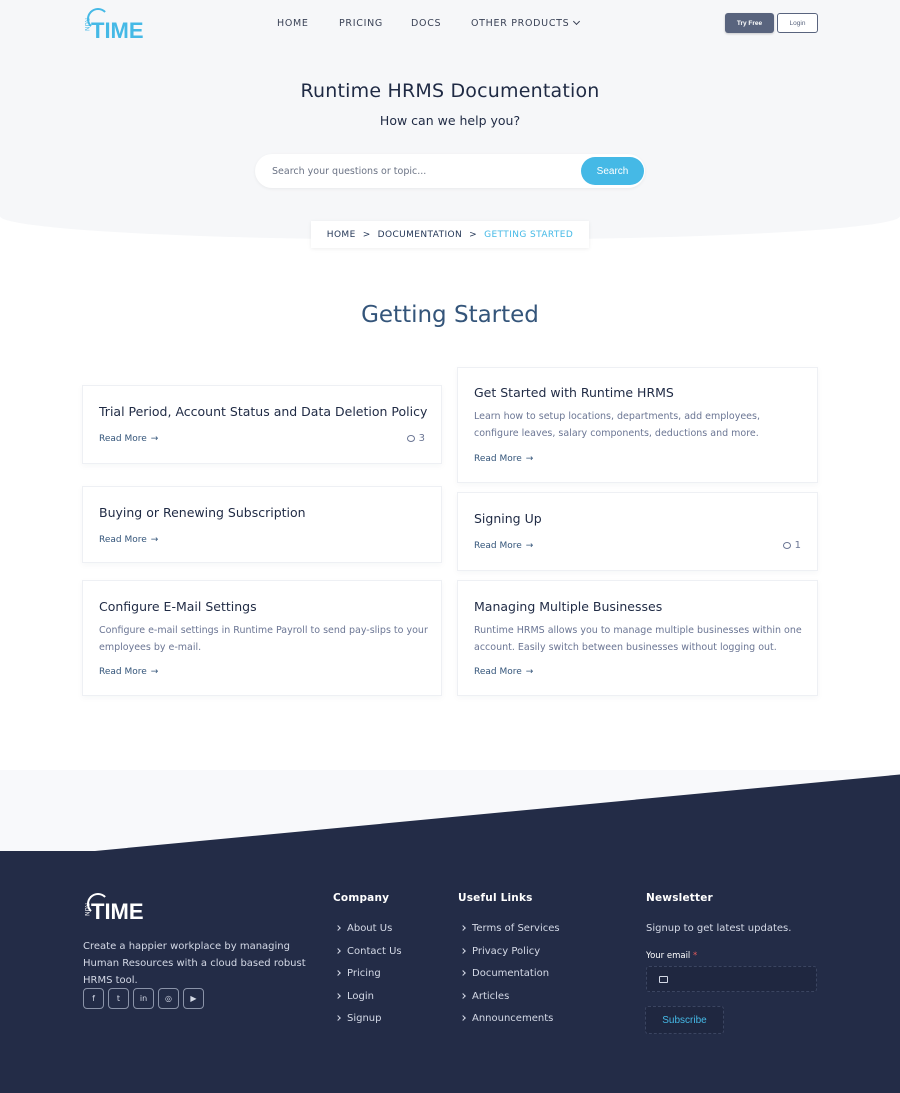 Image resolution: width=900 pixels, height=1093 pixels. Describe the element at coordinates (637, 531) in the screenshot. I see `article-card: Signing Up Read More → 1` at that location.